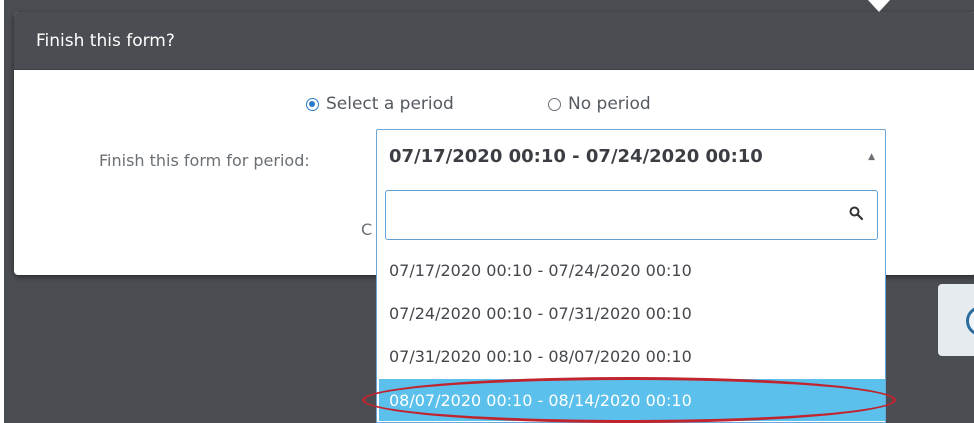 The height and width of the screenshot is (423, 974). What do you see at coordinates (609, 104) in the screenshot?
I see `radio-no-period-label: No period` at bounding box center [609, 104].